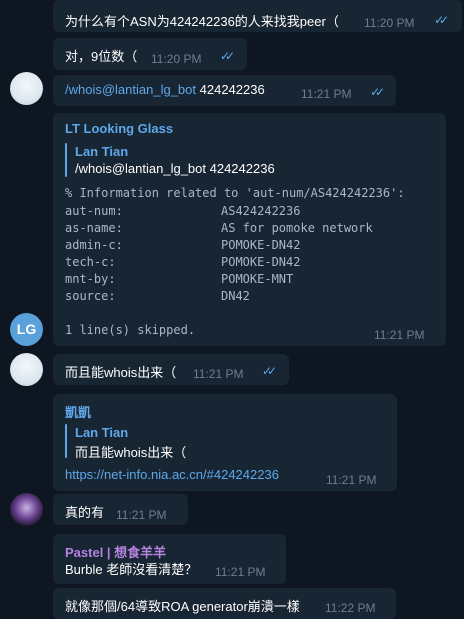 The image size is (464, 619). Describe the element at coordinates (235, 296) in the screenshot. I see `whois-field-value: DN42` at that location.